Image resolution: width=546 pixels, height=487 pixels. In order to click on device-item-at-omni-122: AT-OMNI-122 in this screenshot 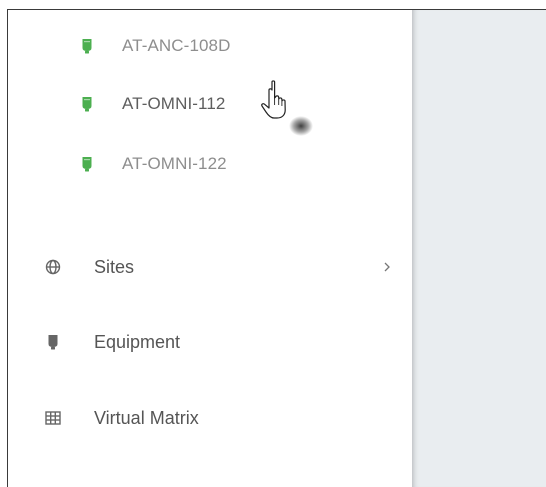, I will do `click(153, 164)`.